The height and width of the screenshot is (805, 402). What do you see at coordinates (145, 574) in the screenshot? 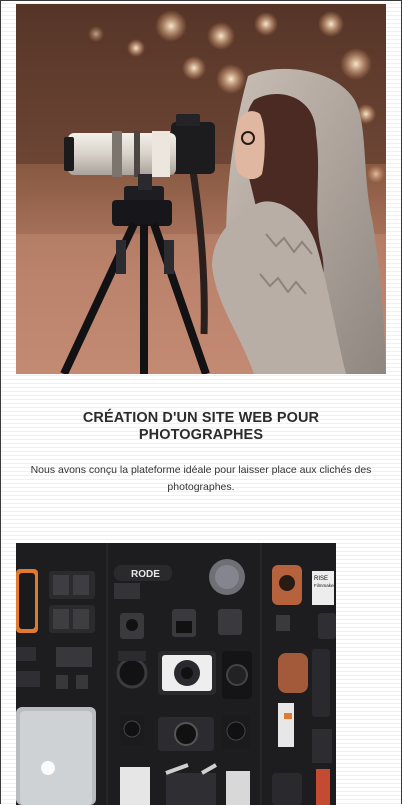
I see `rode-label: RODE` at bounding box center [145, 574].